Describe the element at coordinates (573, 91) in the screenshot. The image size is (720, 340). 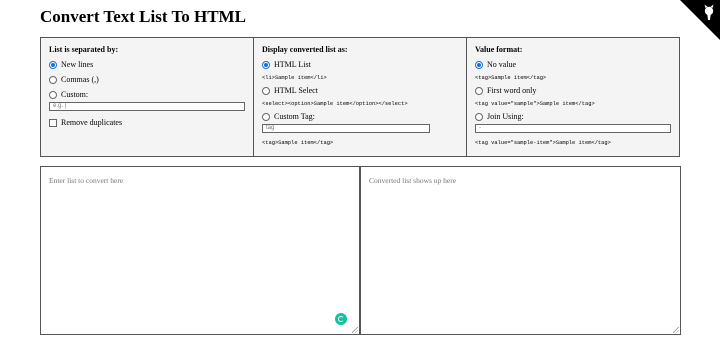
I see `value-option-first-word: First word only` at that location.